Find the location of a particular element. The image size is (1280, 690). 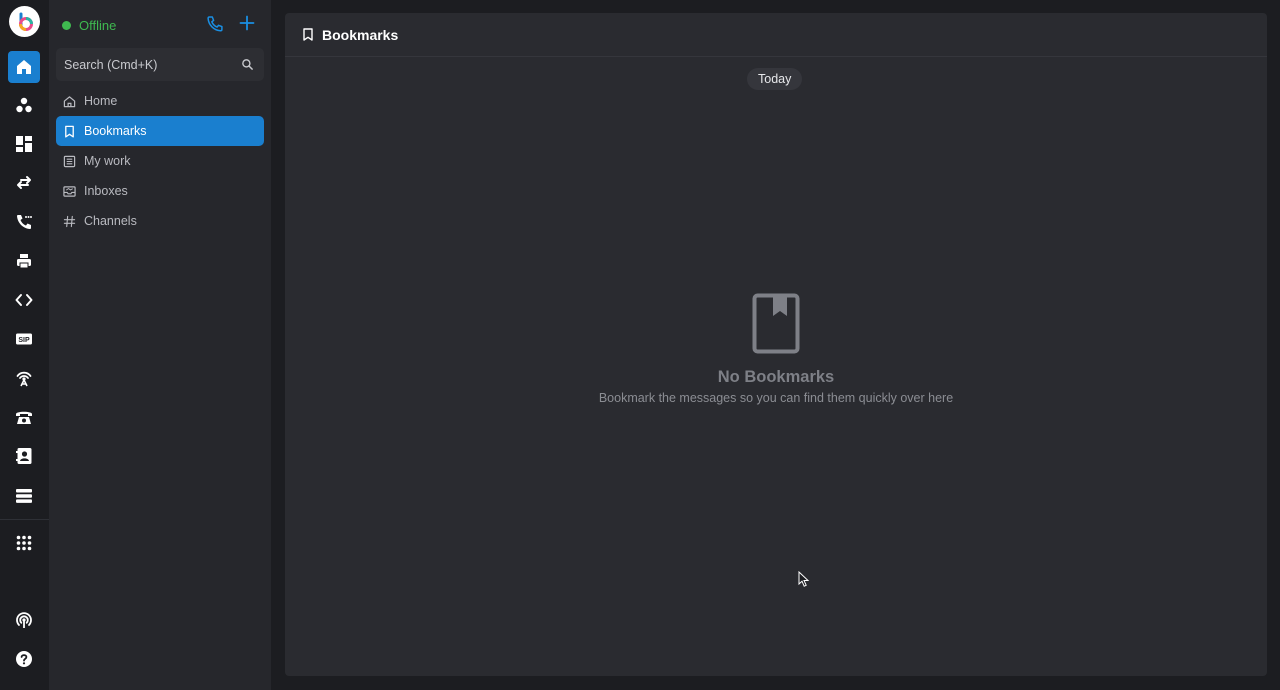

search-input is located at coordinates (152, 64).